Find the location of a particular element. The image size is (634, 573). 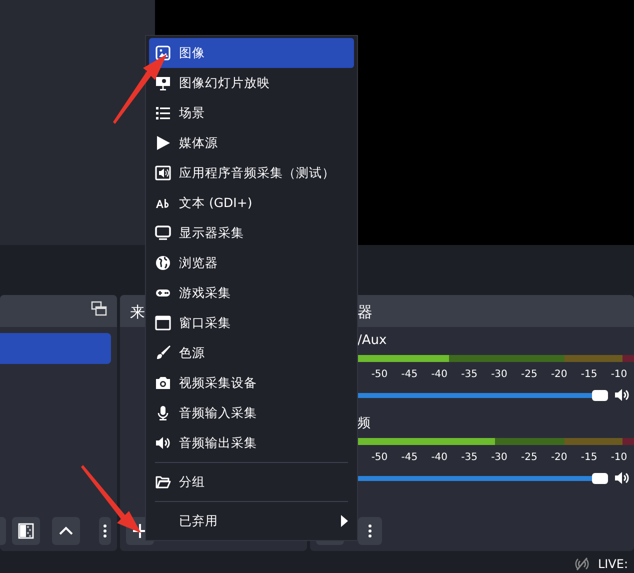

gradient-icon is located at coordinates (26, 531).